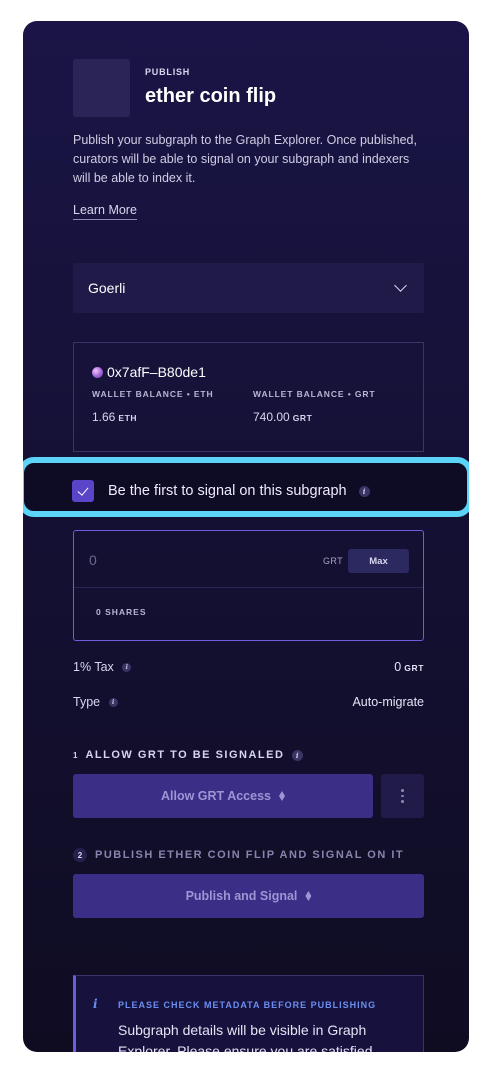 The image size is (490, 1075). What do you see at coordinates (104, 417) in the screenshot?
I see `eth-balance-amount: 1.66` at bounding box center [104, 417].